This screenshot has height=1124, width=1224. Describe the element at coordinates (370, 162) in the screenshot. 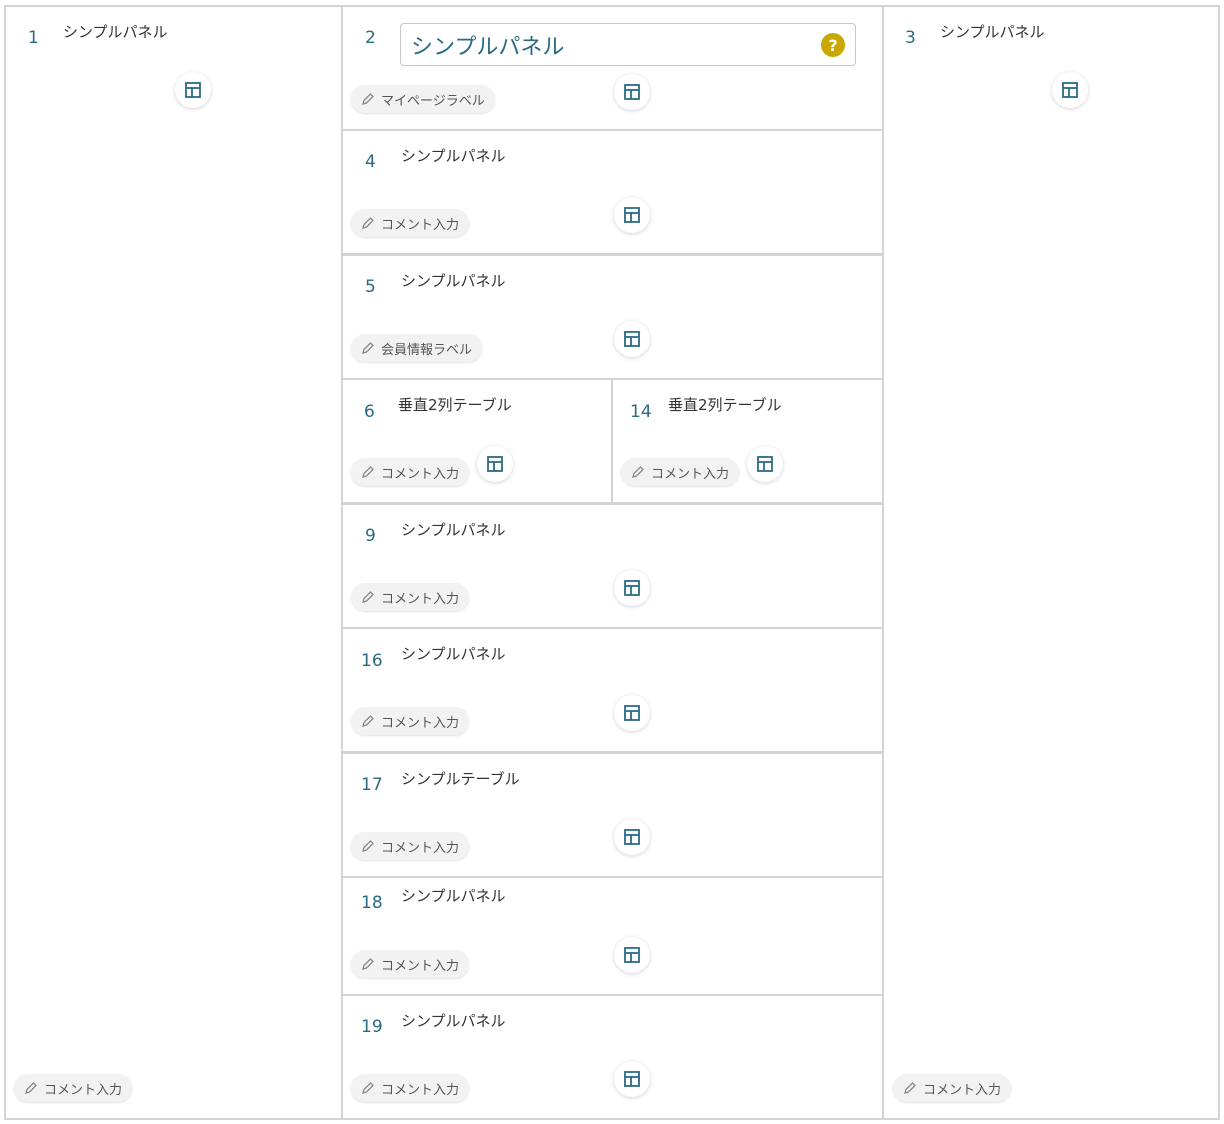

I see `panel-number: 4` at that location.